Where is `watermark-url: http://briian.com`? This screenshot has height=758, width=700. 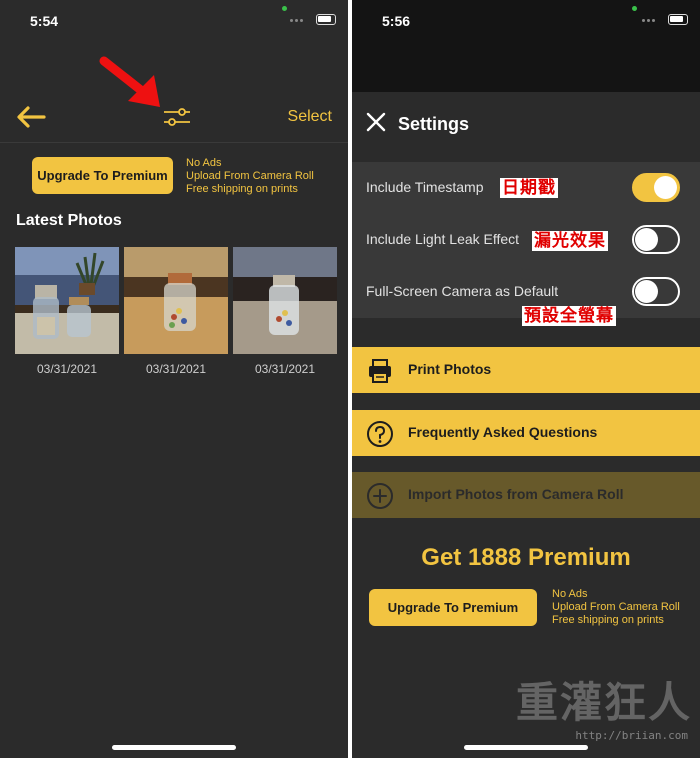 watermark-url: http://briian.com is located at coordinates (631, 735).